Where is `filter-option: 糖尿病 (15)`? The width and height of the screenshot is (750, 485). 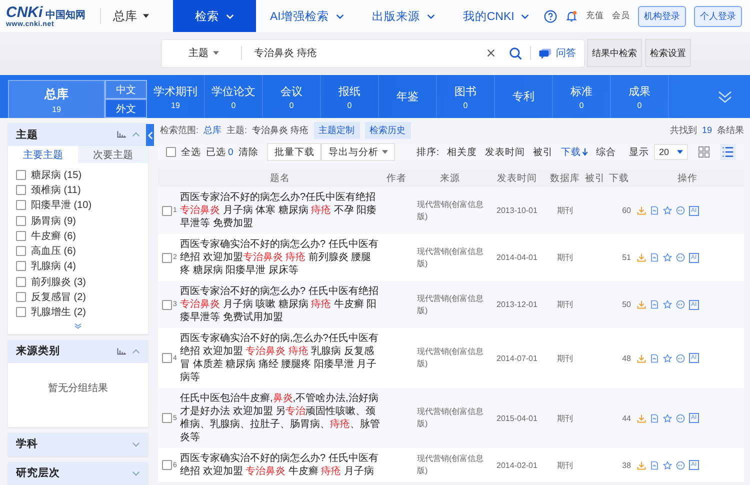 filter-option: 糖尿病 (15) is located at coordinates (56, 175).